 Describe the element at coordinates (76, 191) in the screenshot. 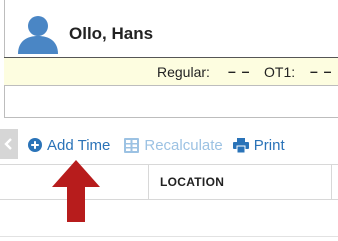

I see `annotation-up-arrow-icon` at that location.